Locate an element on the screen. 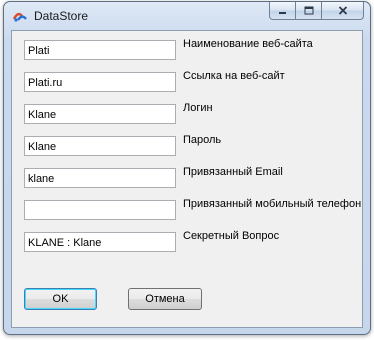 Image resolution: width=374 pixels, height=340 pixels. minimize-button is located at coordinates (282, 11).